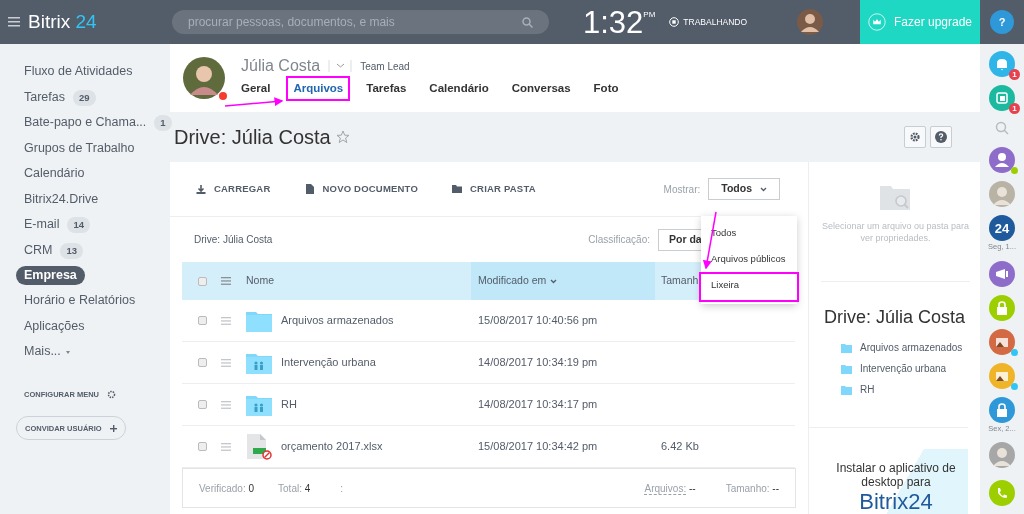 This screenshot has height=514, width=1024. I want to click on select-all-checkbox, so click(202, 281).